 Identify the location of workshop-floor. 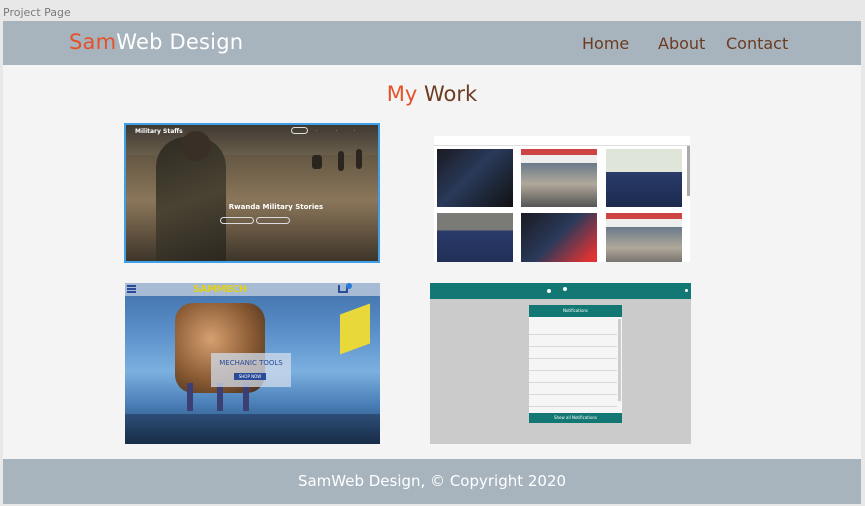
(252, 429).